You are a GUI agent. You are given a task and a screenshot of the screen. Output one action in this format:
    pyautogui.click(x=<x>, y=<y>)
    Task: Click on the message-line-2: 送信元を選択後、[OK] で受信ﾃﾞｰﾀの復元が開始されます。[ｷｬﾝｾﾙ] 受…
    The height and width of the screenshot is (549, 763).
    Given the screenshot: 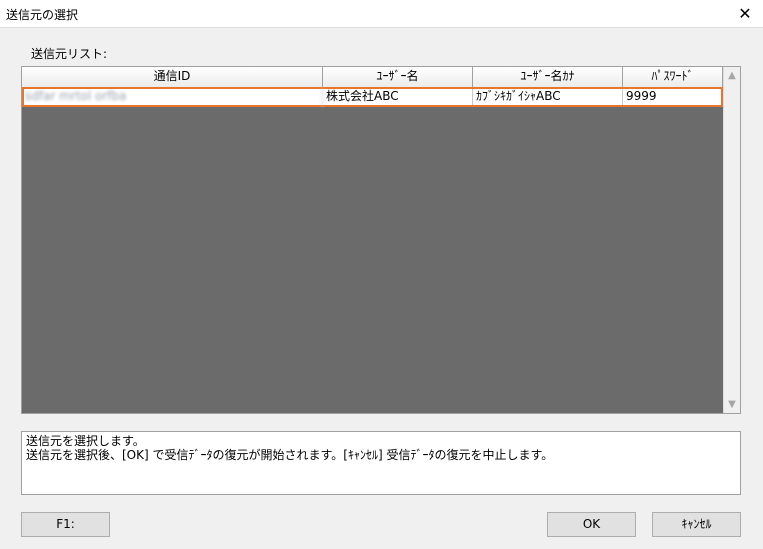 What is the action you would take?
    pyautogui.click(x=290, y=455)
    